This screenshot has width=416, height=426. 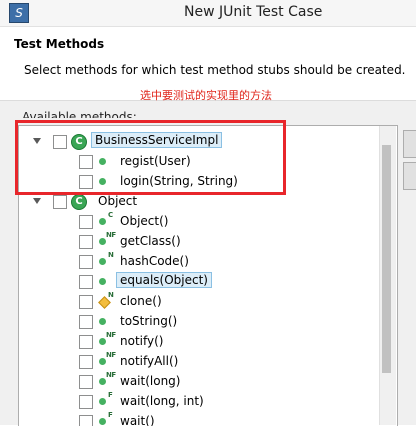 I want to click on scrollbar-thumb, so click(x=386, y=259).